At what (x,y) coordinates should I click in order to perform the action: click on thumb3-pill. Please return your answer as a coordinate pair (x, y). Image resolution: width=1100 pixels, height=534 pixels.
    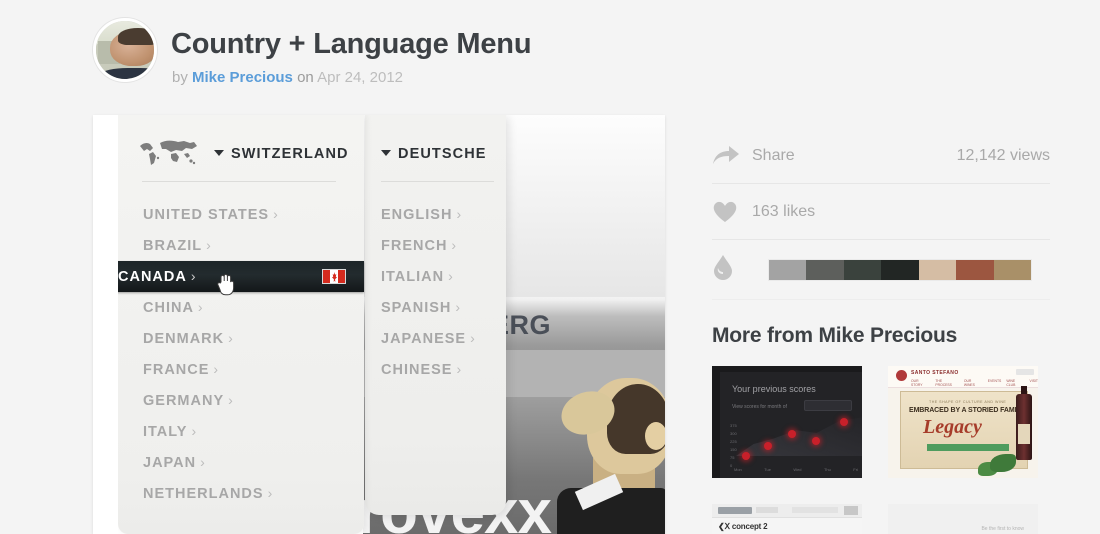
    Looking at the image, I should click on (851, 510).